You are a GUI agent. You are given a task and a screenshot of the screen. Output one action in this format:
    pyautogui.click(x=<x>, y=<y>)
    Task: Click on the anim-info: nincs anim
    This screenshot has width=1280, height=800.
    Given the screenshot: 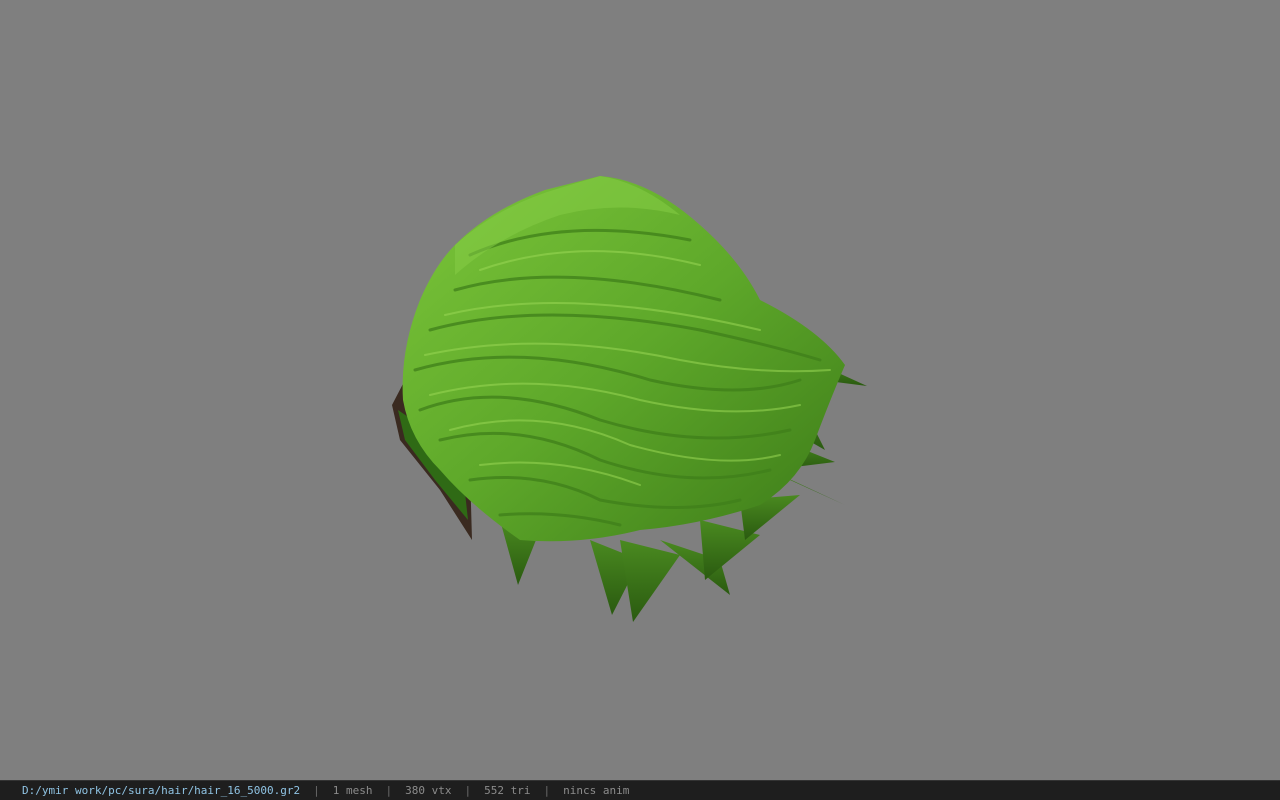 What is the action you would take?
    pyautogui.click(x=596, y=790)
    